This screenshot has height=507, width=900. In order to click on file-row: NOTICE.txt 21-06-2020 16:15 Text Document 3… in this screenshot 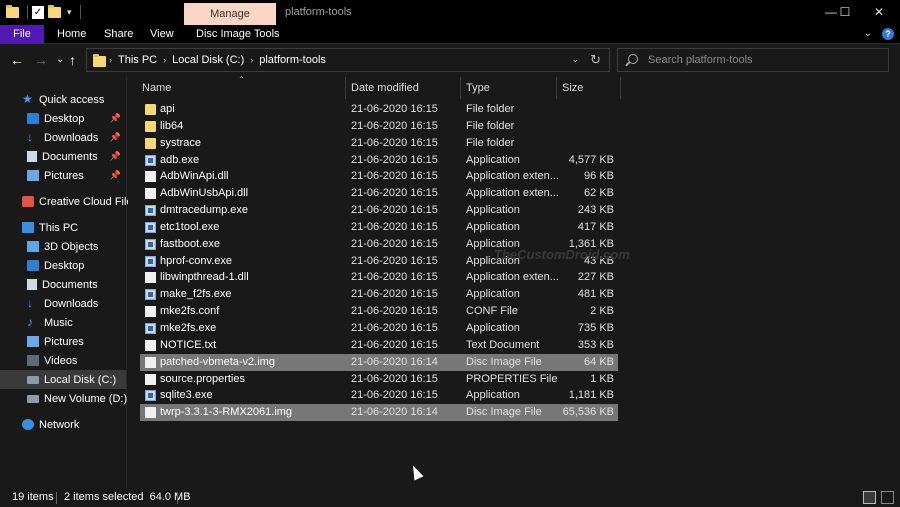, I will do `click(379, 345)`.